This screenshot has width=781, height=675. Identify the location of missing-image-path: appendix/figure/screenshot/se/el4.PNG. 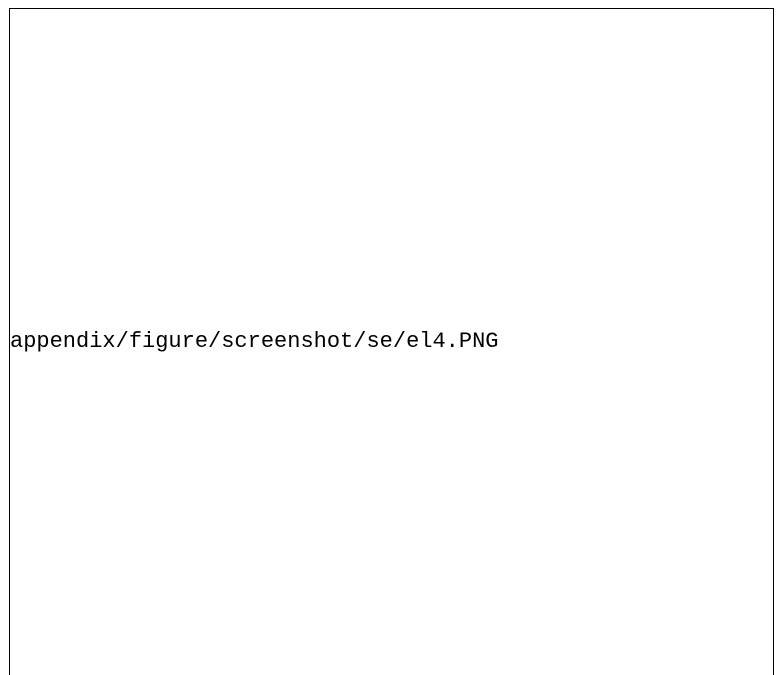
(254, 341).